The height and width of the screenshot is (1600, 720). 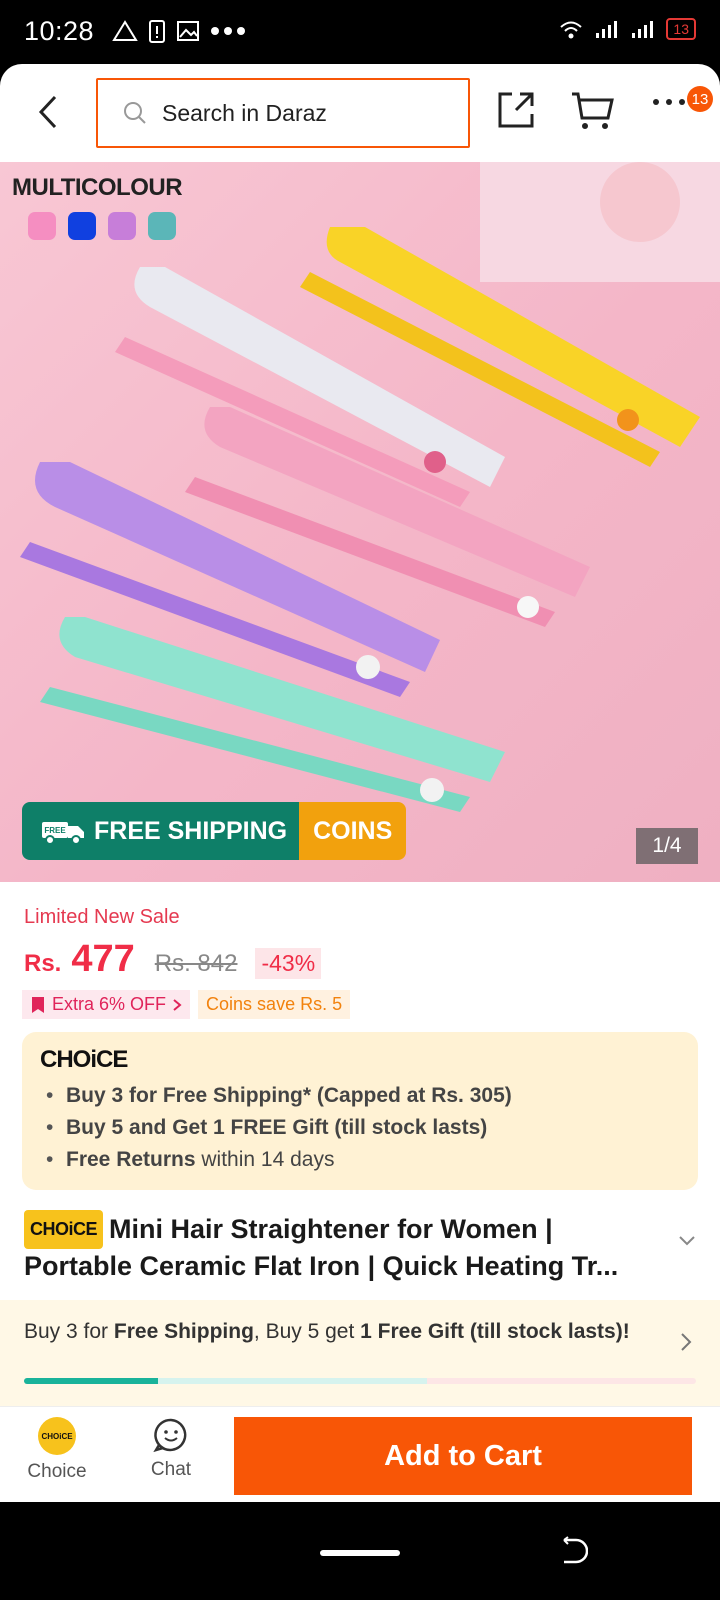 I want to click on back-button, so click(x=48, y=112).